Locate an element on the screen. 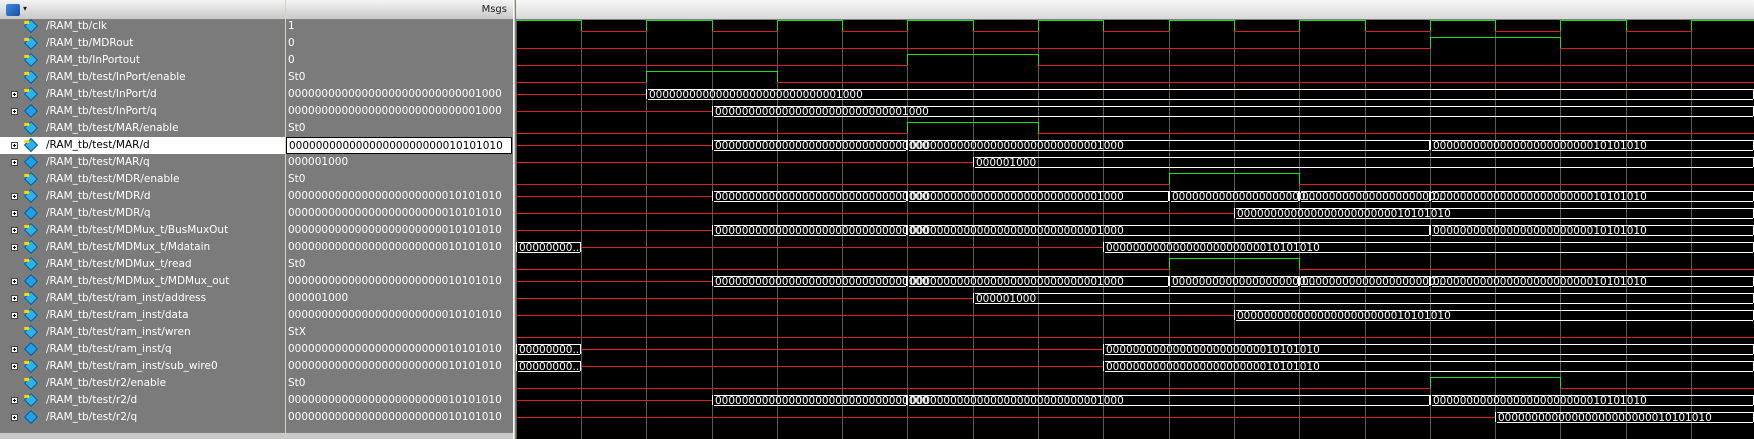  signal-name: /RAM_tb/test/MDMux_t/read is located at coordinates (119, 264).